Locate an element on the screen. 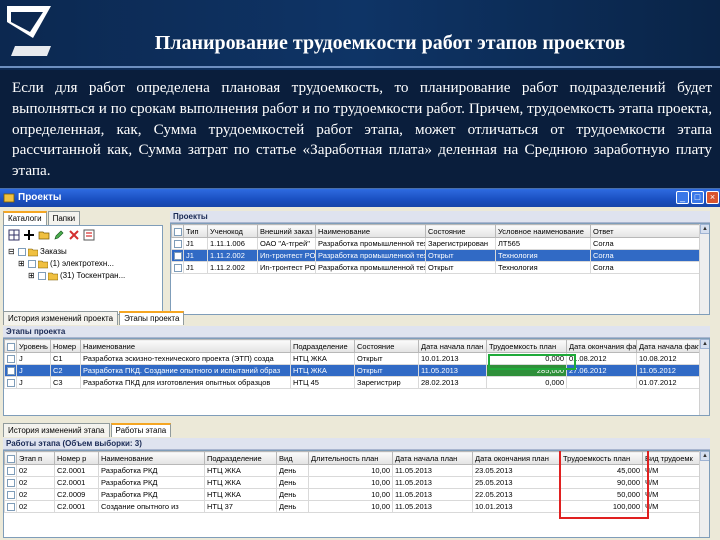  table-cell: ОАО "А-тгрей" is located at coordinates (286, 243).